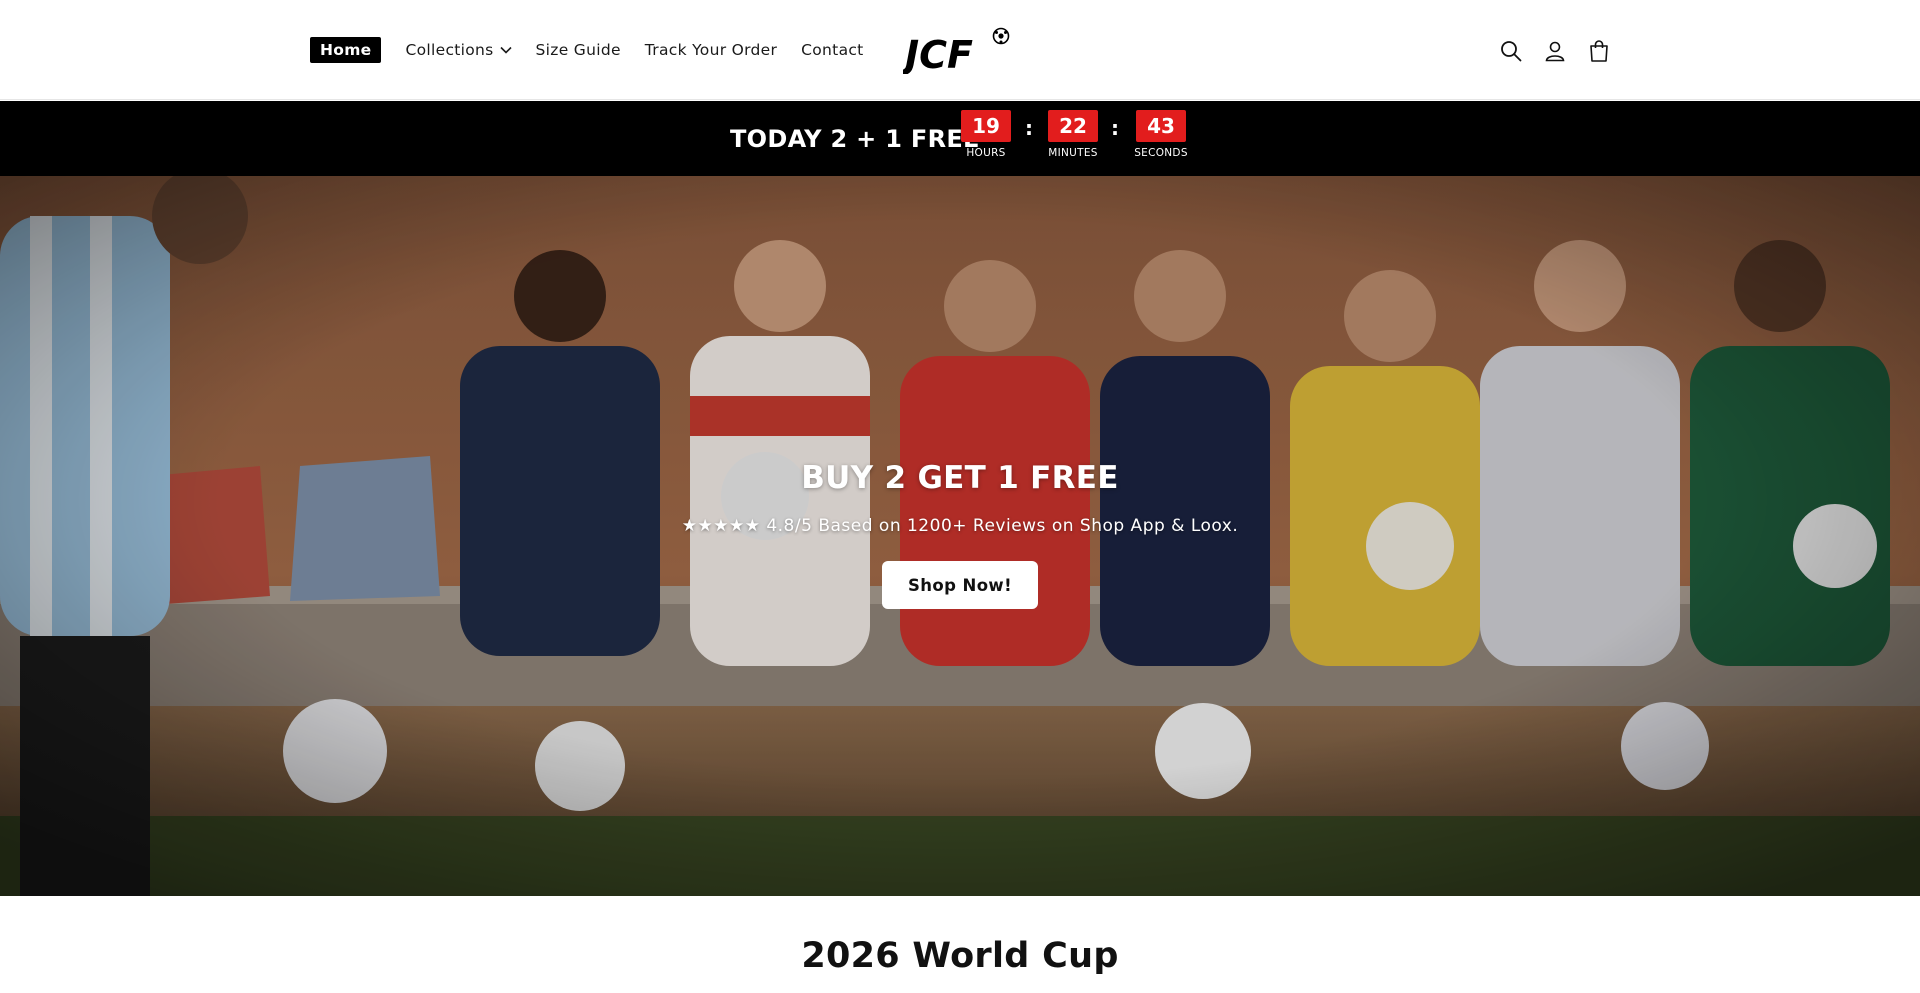 The height and width of the screenshot is (993, 1920). I want to click on countdown-minutes: 22 MINUTES, so click(1073, 134).